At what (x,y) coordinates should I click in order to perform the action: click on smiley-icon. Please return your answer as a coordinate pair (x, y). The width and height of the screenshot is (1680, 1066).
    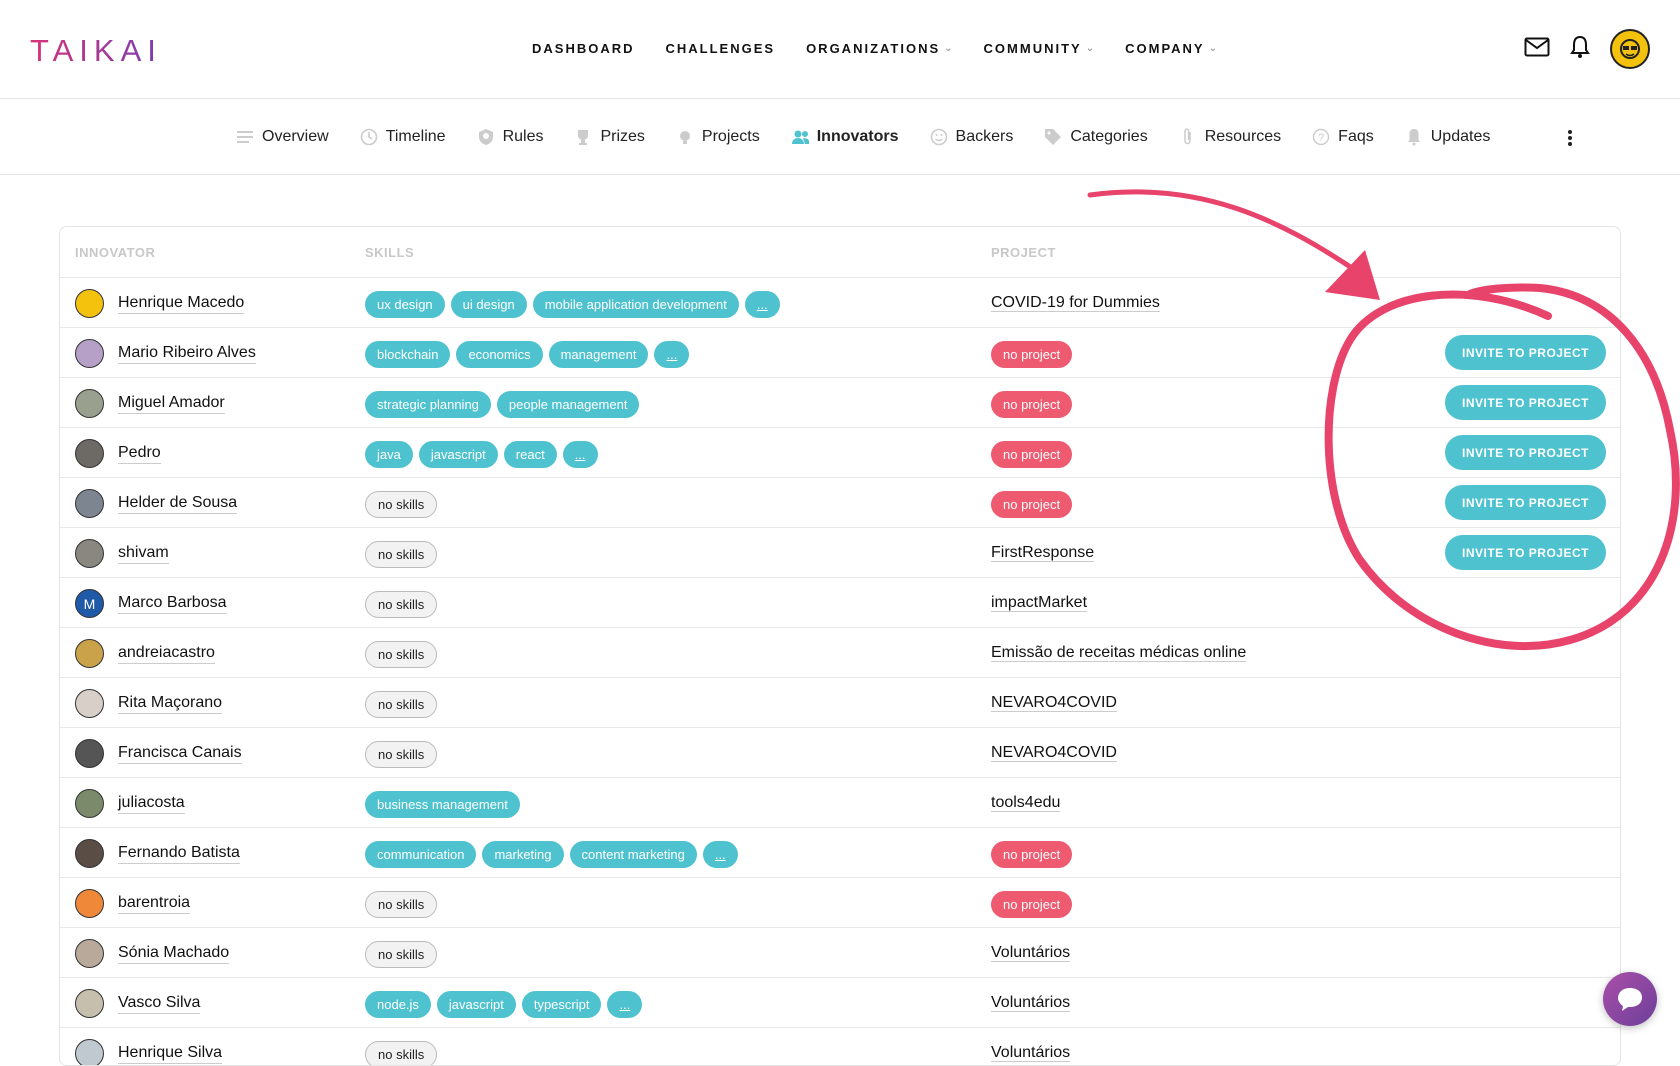
    Looking at the image, I should click on (939, 137).